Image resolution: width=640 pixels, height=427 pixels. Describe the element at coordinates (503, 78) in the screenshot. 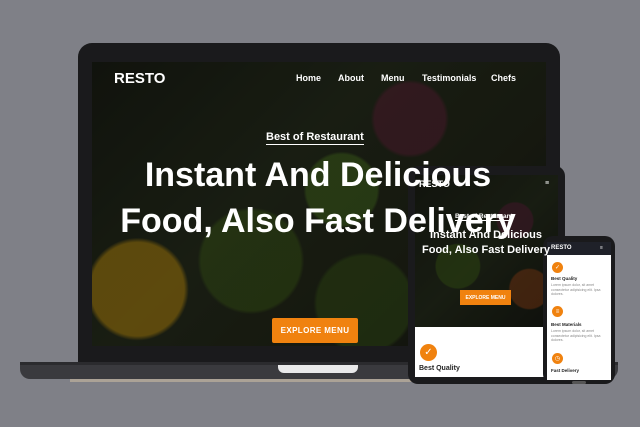

I see `nav-link-chefs: Chefs` at that location.